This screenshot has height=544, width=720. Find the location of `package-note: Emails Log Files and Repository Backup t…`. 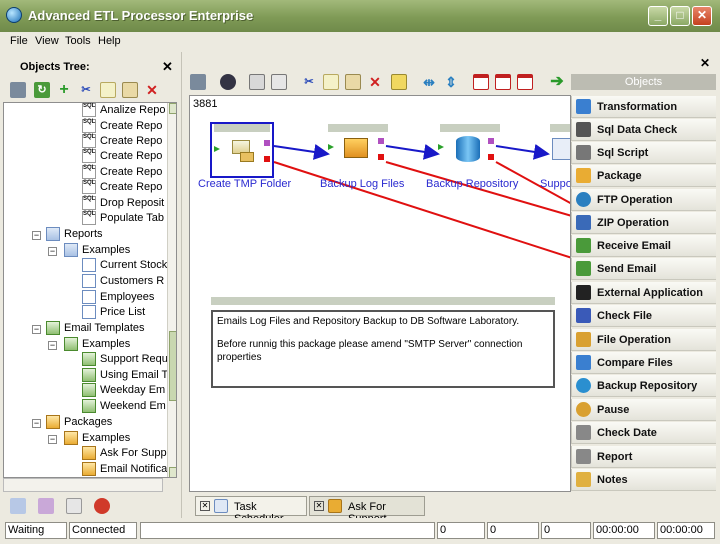

package-note: Emails Log Files and Repository Backup t… is located at coordinates (383, 349).